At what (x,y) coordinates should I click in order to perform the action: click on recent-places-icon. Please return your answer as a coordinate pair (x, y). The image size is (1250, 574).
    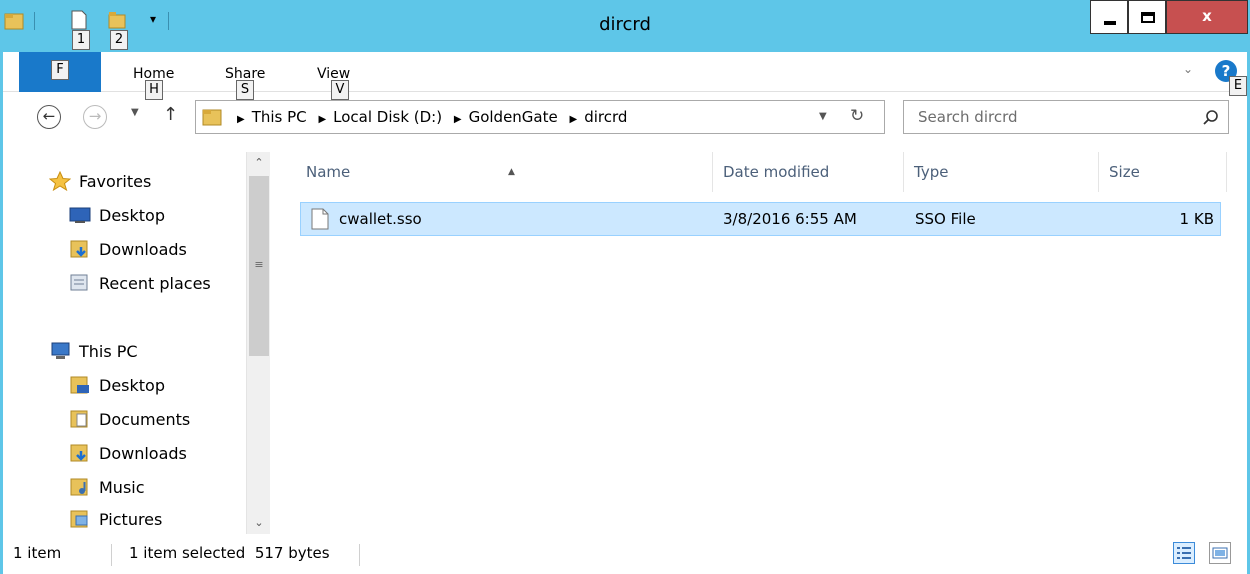
    Looking at the image, I should click on (79, 282).